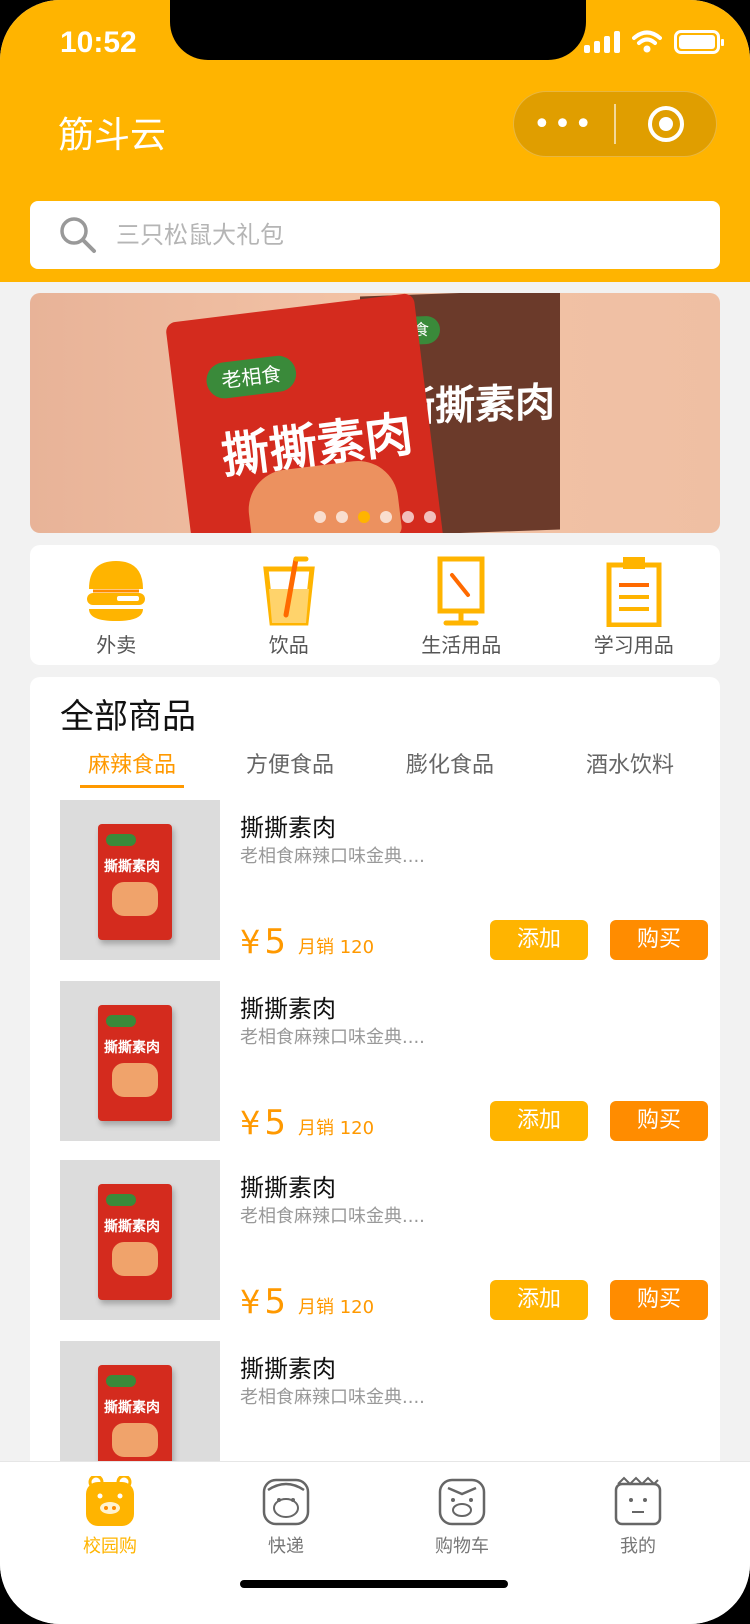  Describe the element at coordinates (602, 42) in the screenshot. I see `signal-icon` at that location.